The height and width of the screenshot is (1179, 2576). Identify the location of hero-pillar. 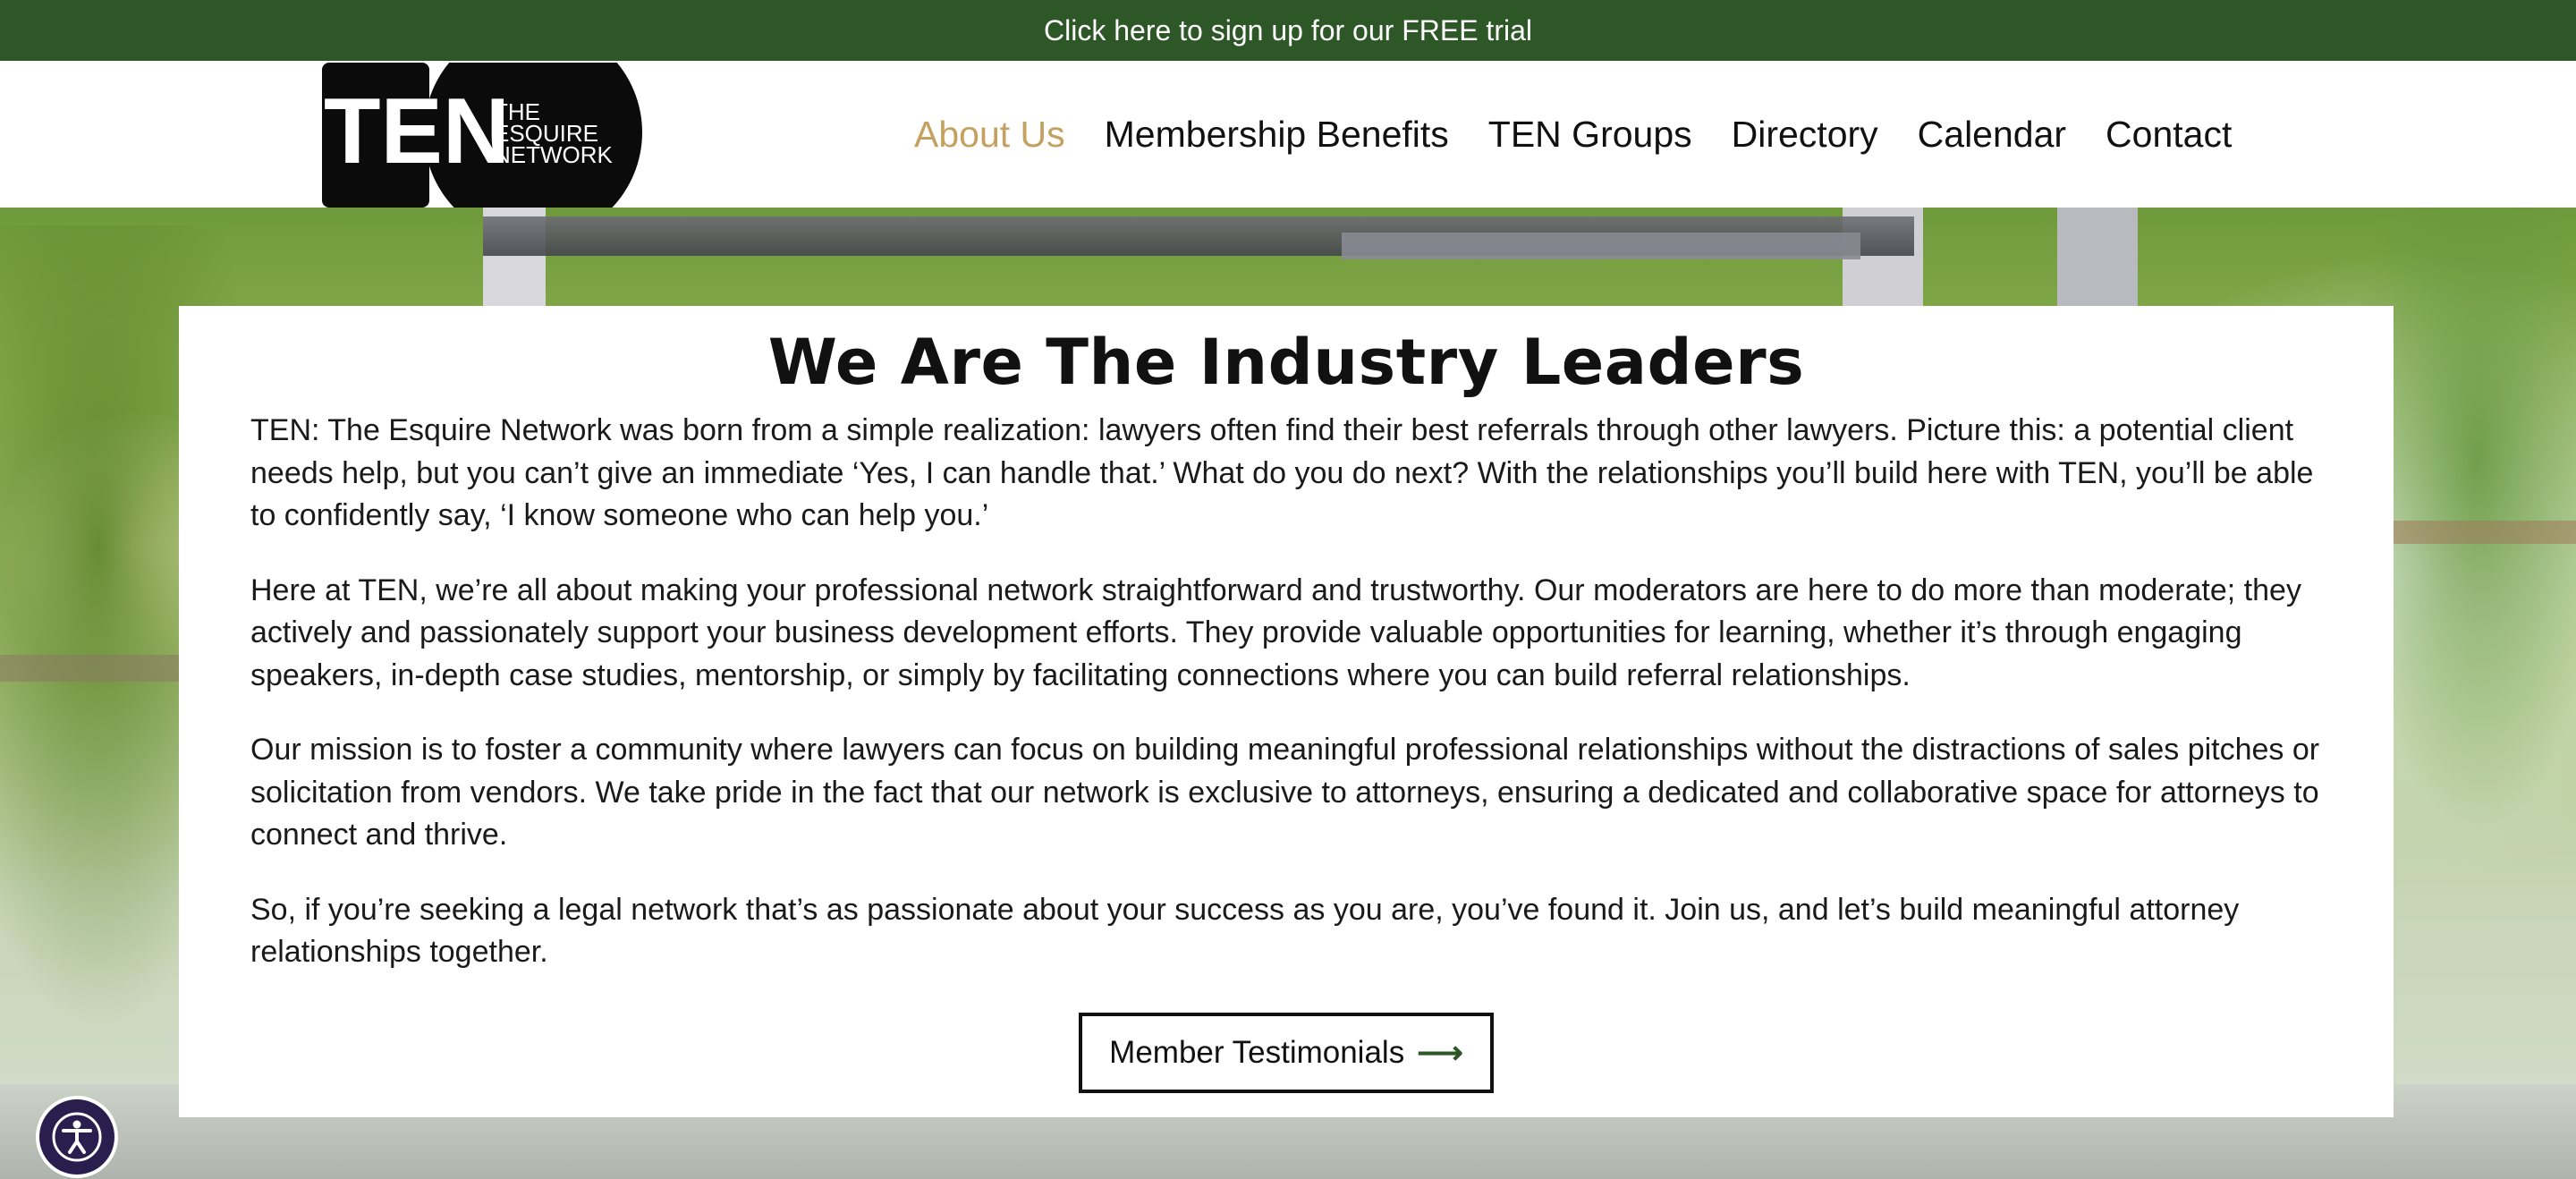
(2097, 257).